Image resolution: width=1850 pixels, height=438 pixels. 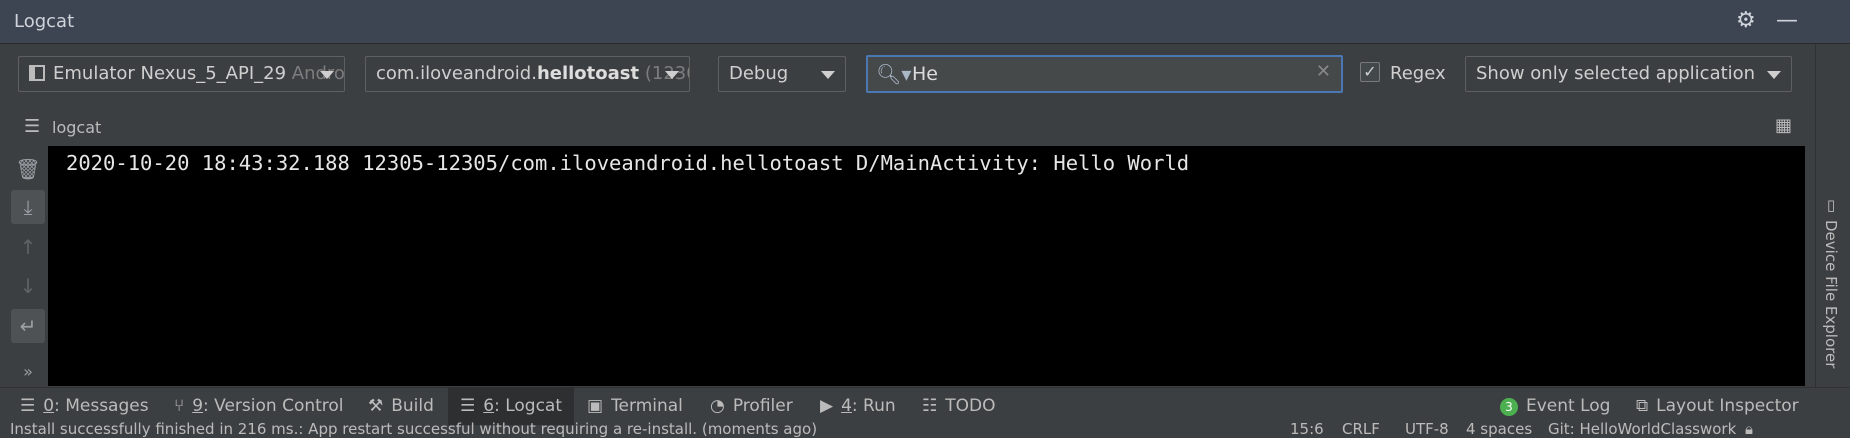 What do you see at coordinates (959, 406) in the screenshot?
I see `tab-todo: ☷ TODO` at bounding box center [959, 406].